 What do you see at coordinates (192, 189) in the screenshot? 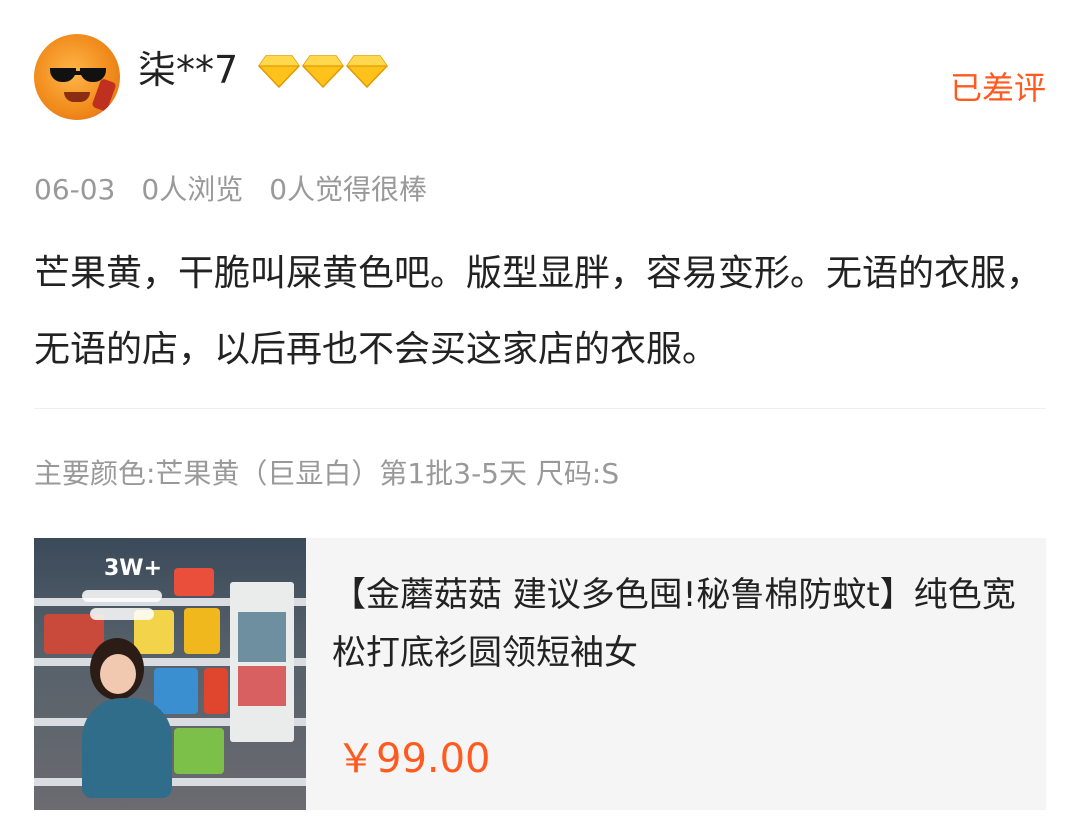
I see `view-count: 0人浏览` at bounding box center [192, 189].